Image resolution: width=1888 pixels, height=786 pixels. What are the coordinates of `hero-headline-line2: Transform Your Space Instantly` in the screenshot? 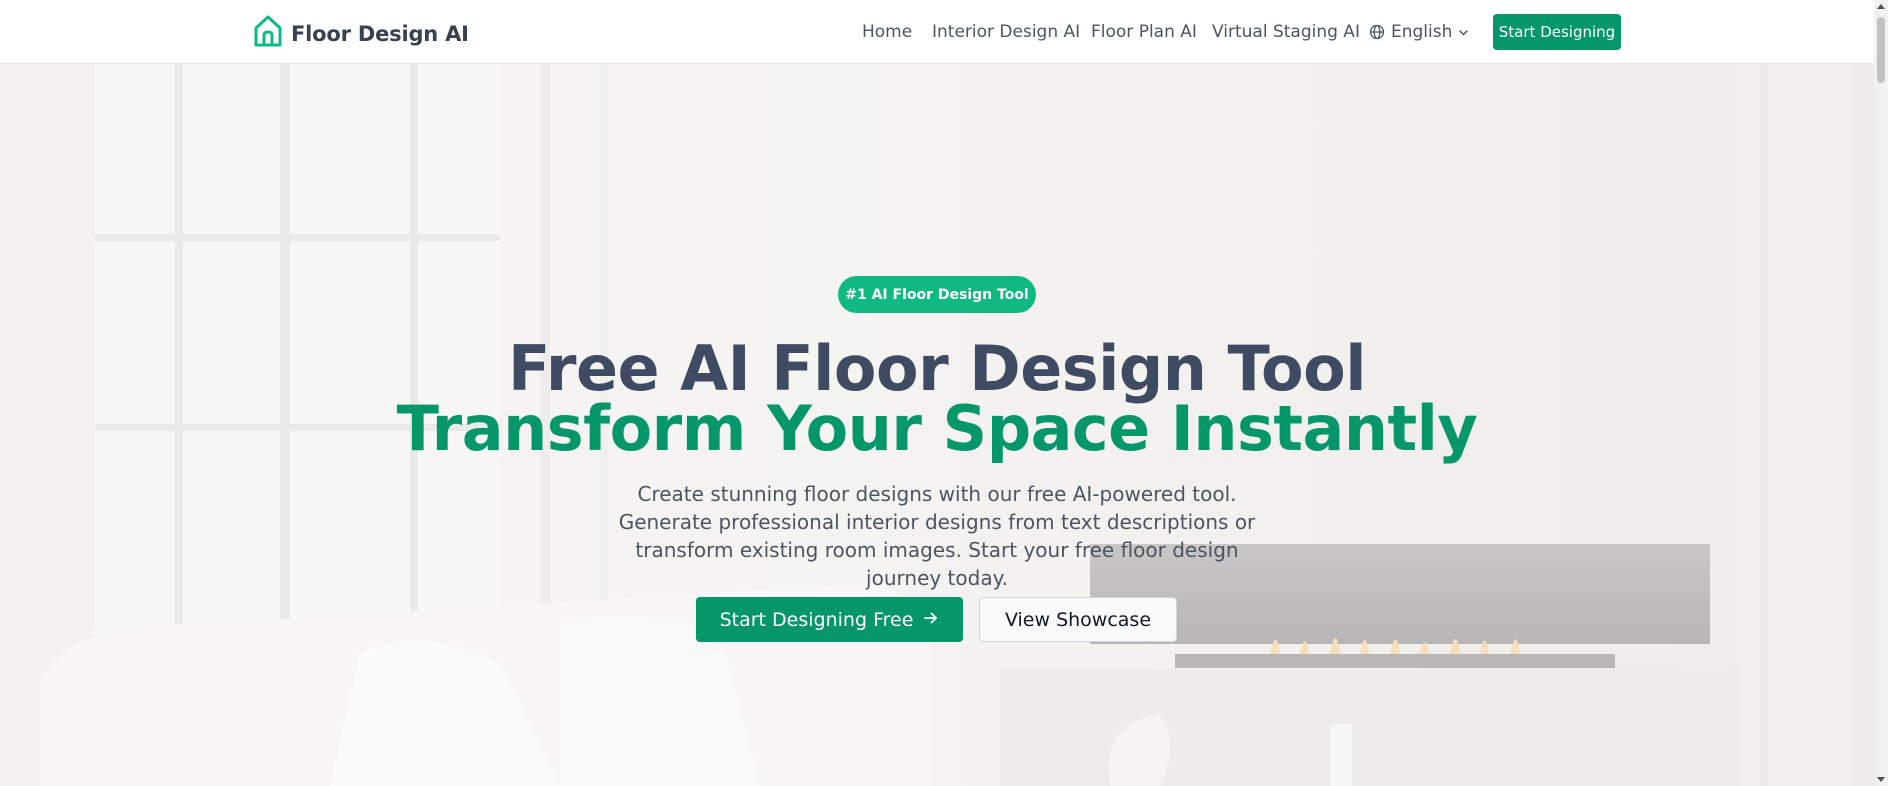 It's located at (937, 428).